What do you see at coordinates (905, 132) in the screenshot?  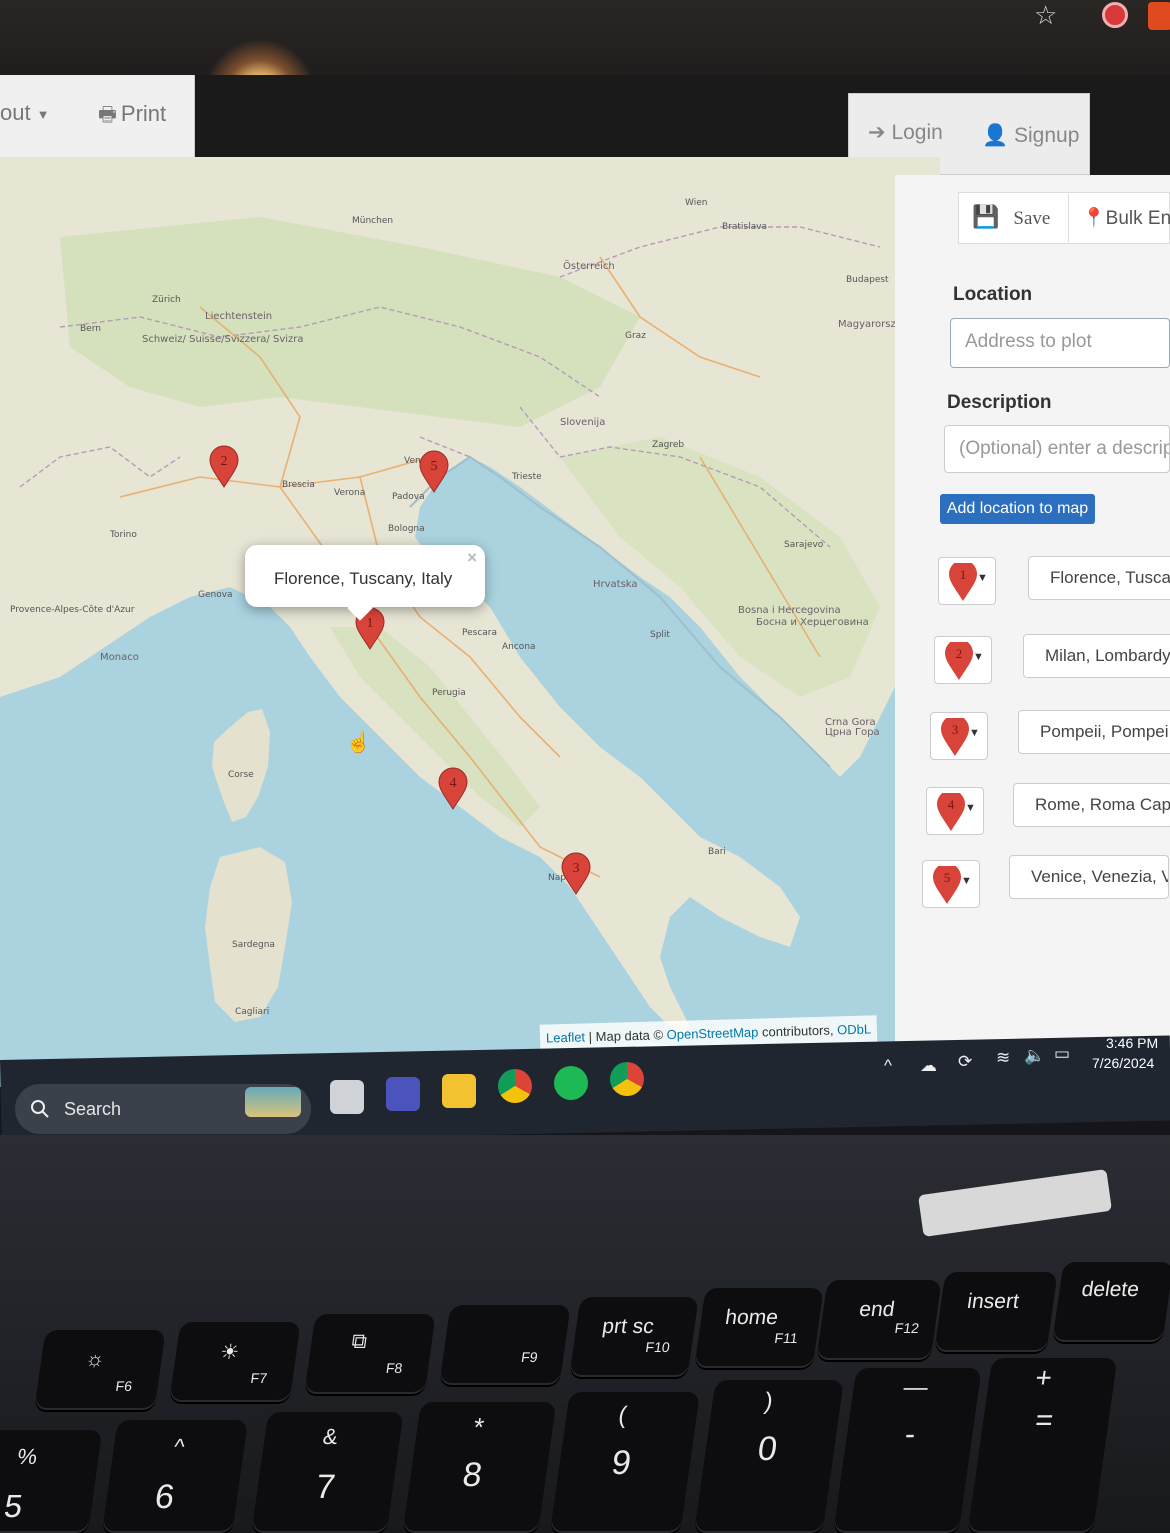 I see `login-link: ➔ Login` at bounding box center [905, 132].